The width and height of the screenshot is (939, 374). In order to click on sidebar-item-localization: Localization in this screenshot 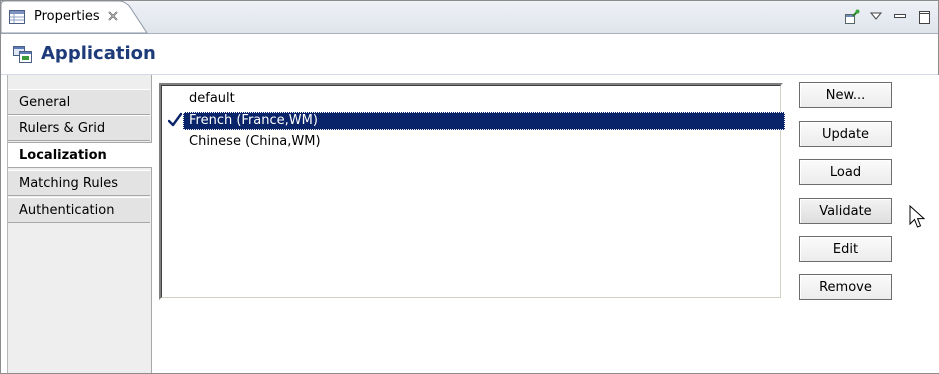, I will do `click(80, 155)`.